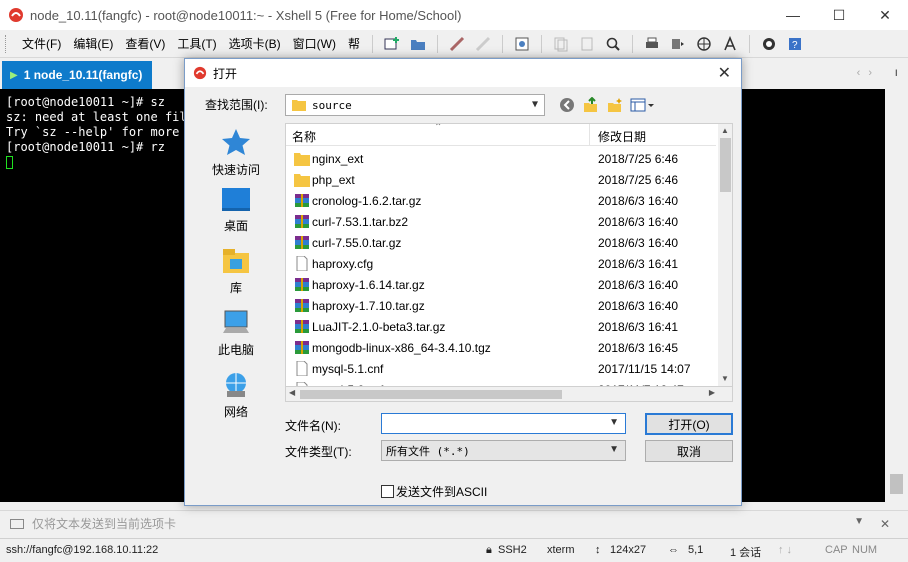 The image size is (908, 562). Describe the element at coordinates (299, 105) in the screenshot. I see `folder-icon` at that location.